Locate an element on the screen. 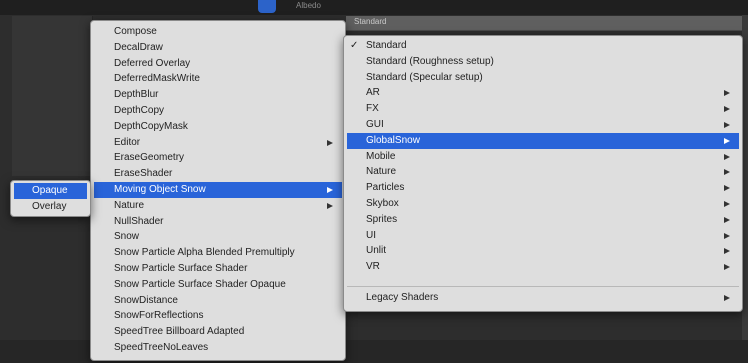  menu-item-standard-specular-setup: Standard (Specular setup) is located at coordinates (543, 78).